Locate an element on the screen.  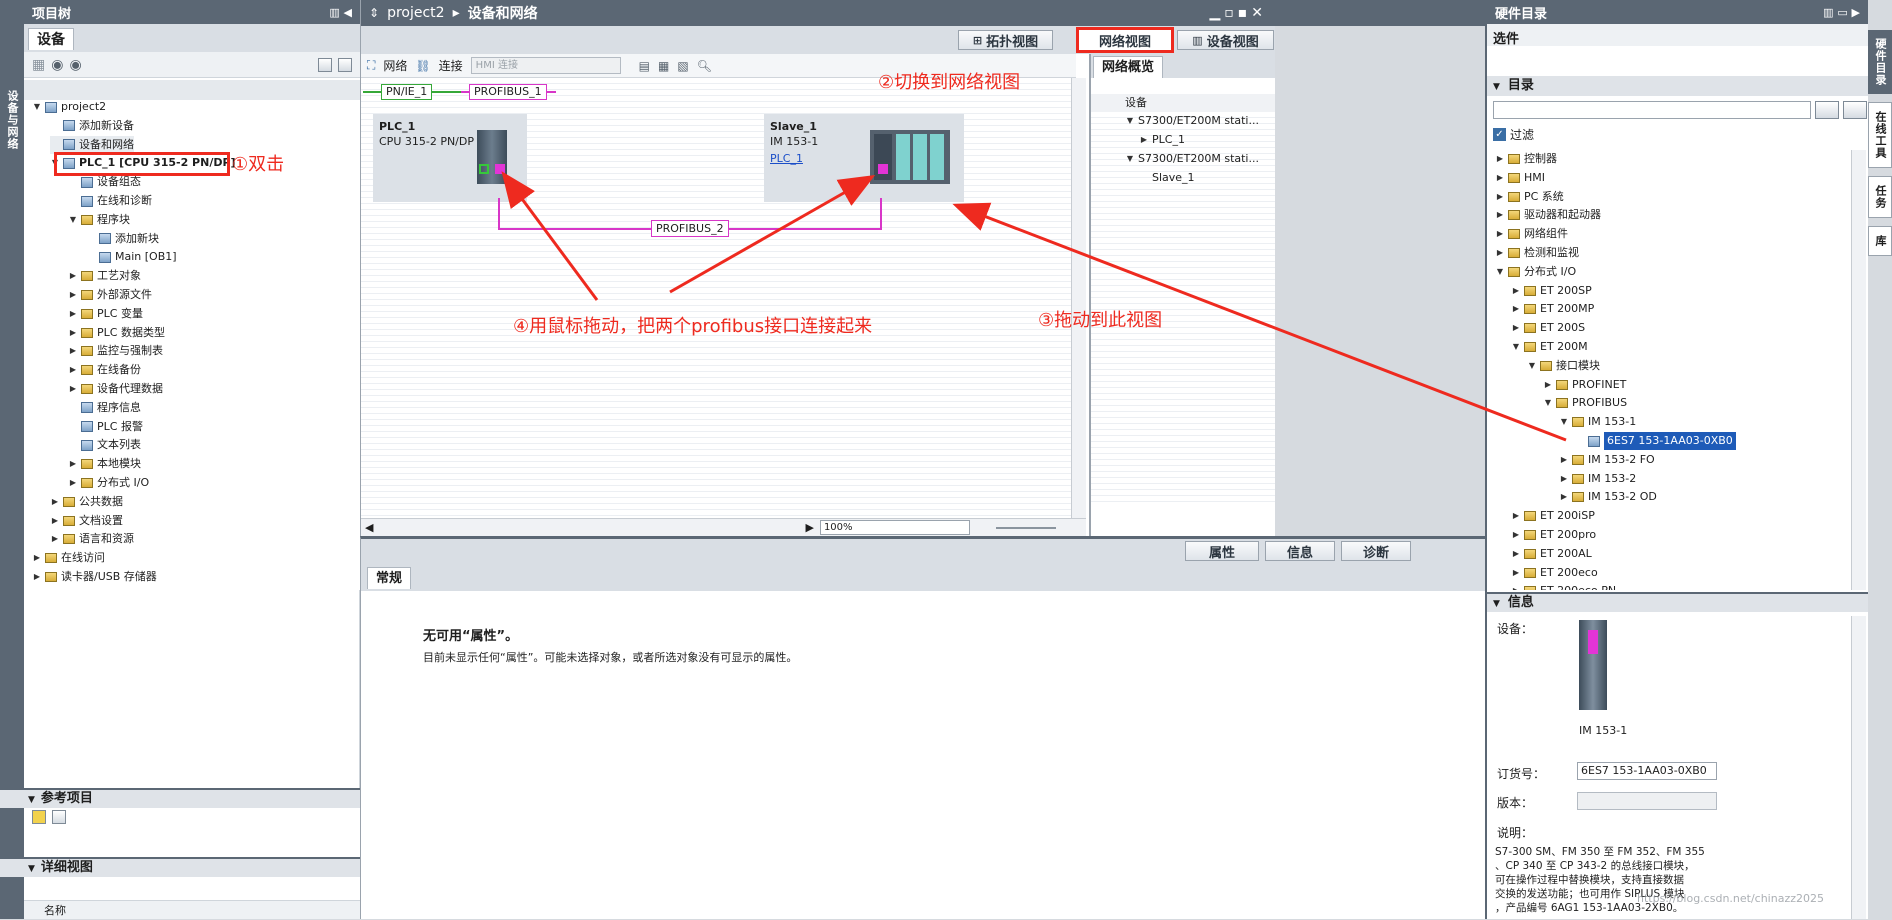
project-tree-item: ▼ project2 is located at coordinates (69, 107).